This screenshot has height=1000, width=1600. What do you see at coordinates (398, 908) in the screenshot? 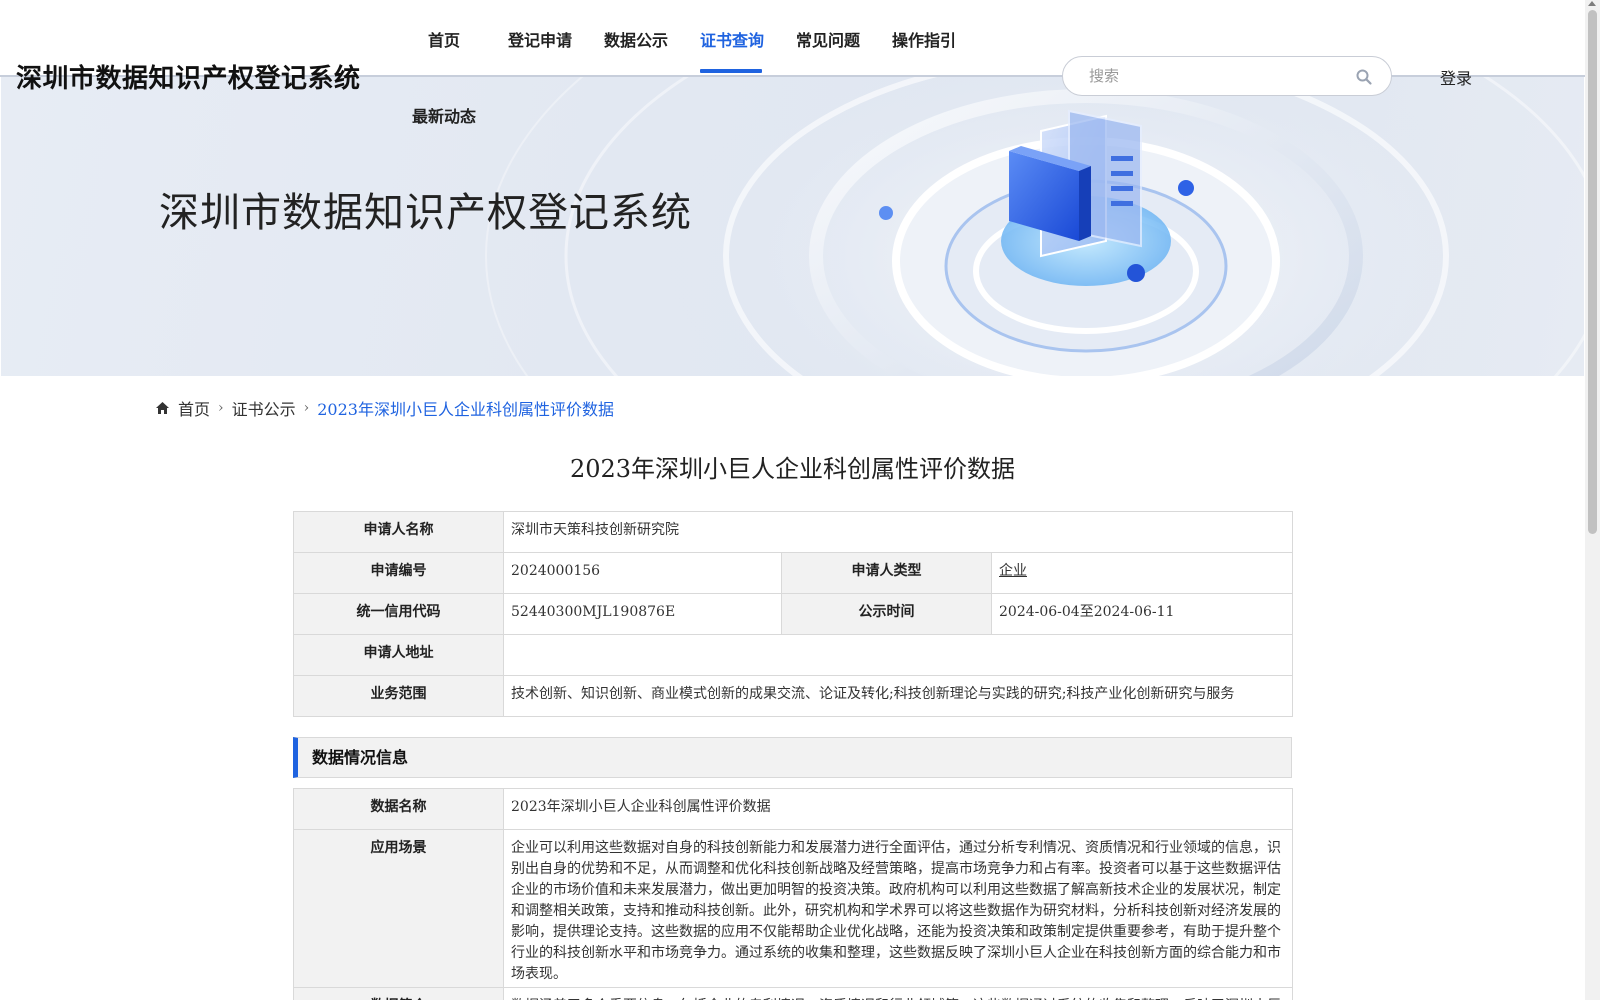
I see `application-scenario-label: 应用场景` at bounding box center [398, 908].